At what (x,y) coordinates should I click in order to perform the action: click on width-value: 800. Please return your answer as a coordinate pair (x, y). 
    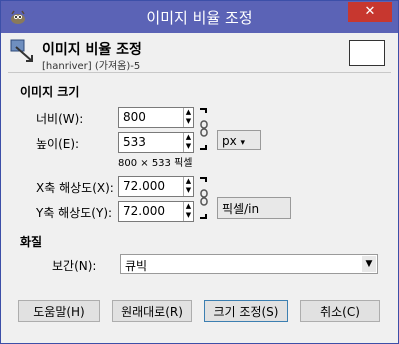
    Looking at the image, I should click on (134, 117).